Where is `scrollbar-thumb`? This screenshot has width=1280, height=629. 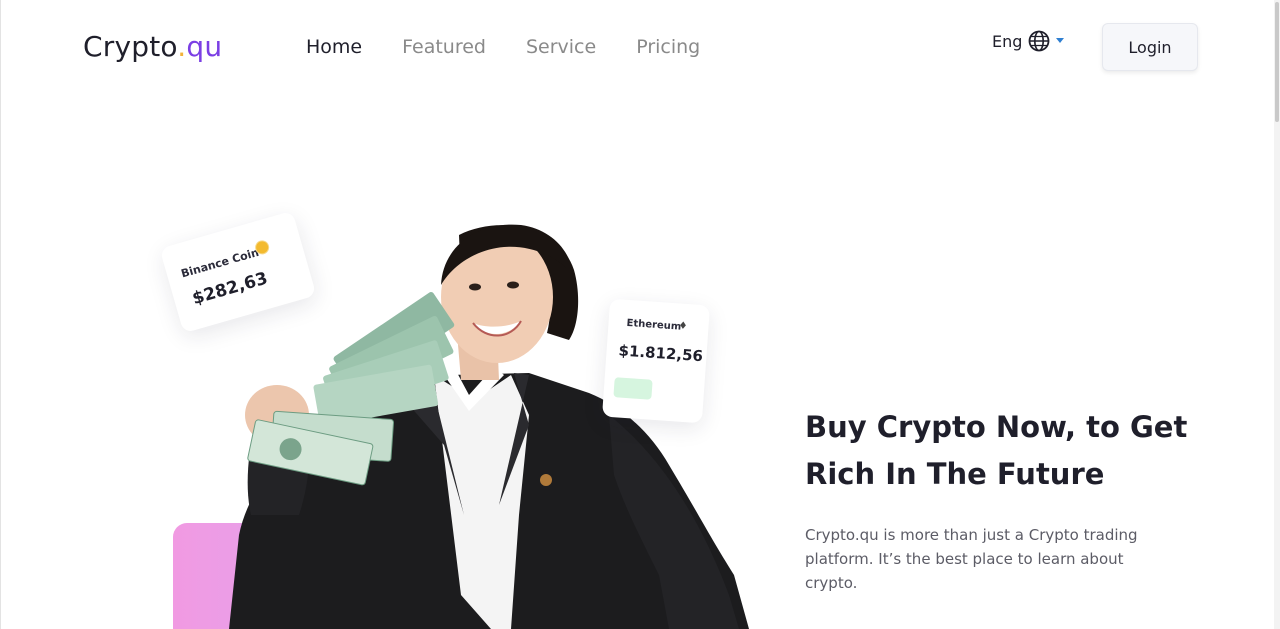 scrollbar-thumb is located at coordinates (1277, 62).